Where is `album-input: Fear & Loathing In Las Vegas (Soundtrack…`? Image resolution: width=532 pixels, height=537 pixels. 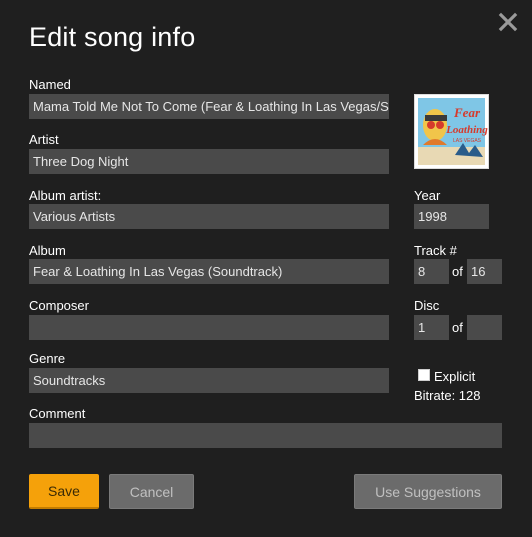 album-input: Fear & Loathing In Las Vegas (Soundtrack… is located at coordinates (209, 271).